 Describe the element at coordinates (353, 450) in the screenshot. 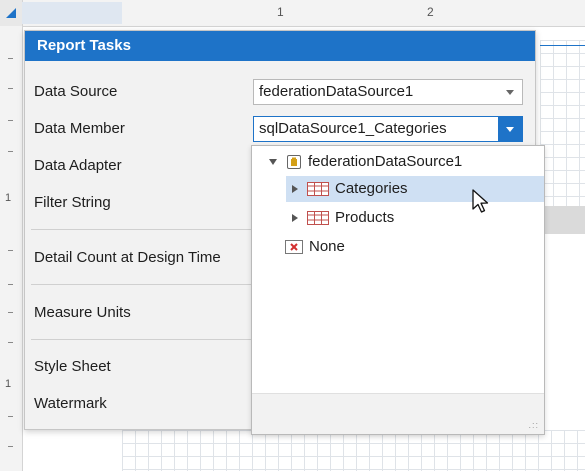

I see `report-canvas-bottom` at that location.